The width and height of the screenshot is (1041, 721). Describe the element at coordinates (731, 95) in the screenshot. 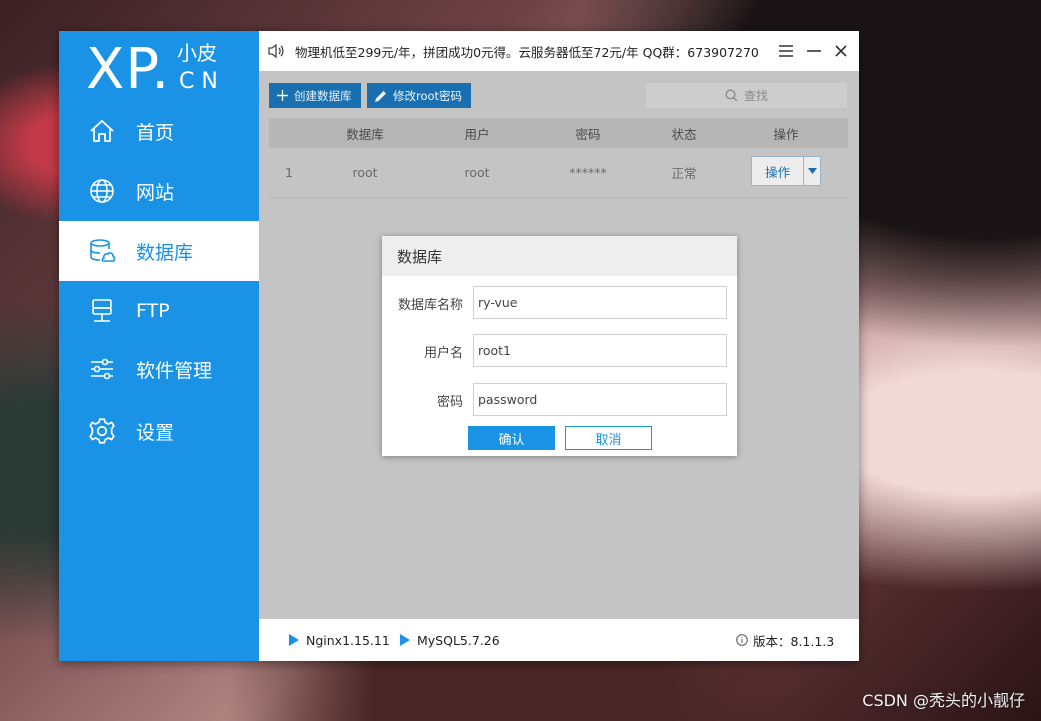

I see `search-icon` at that location.